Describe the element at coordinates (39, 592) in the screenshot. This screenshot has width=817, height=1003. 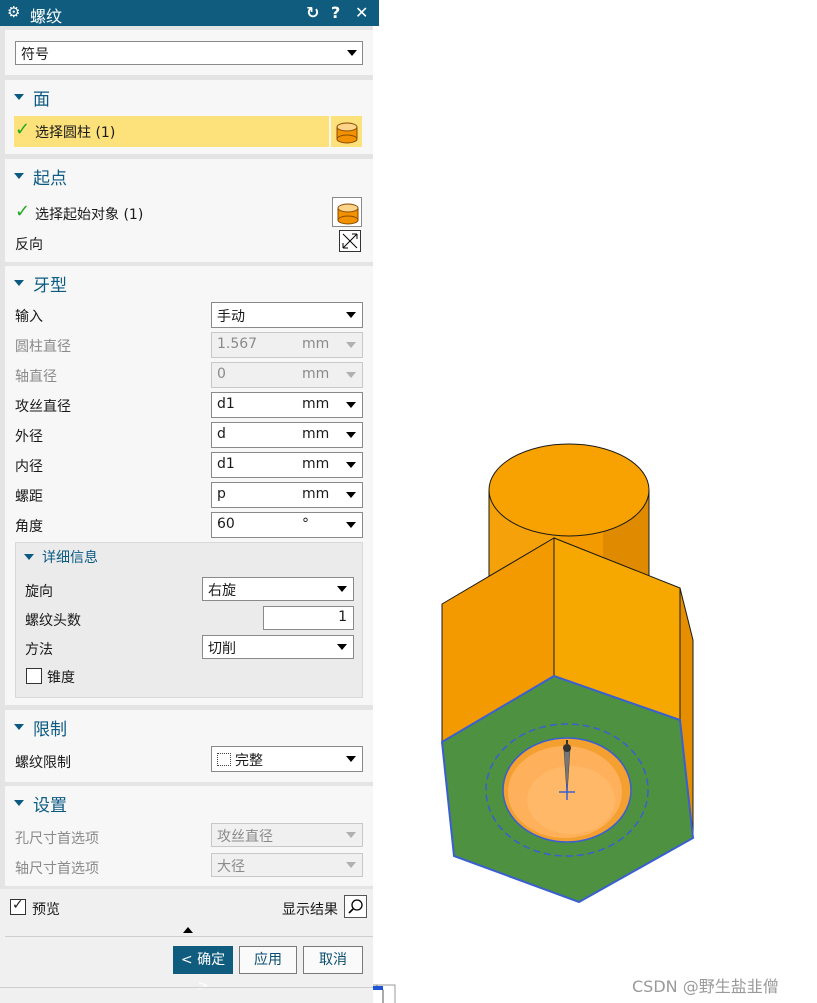
I see `direction-label: 旋向` at that location.